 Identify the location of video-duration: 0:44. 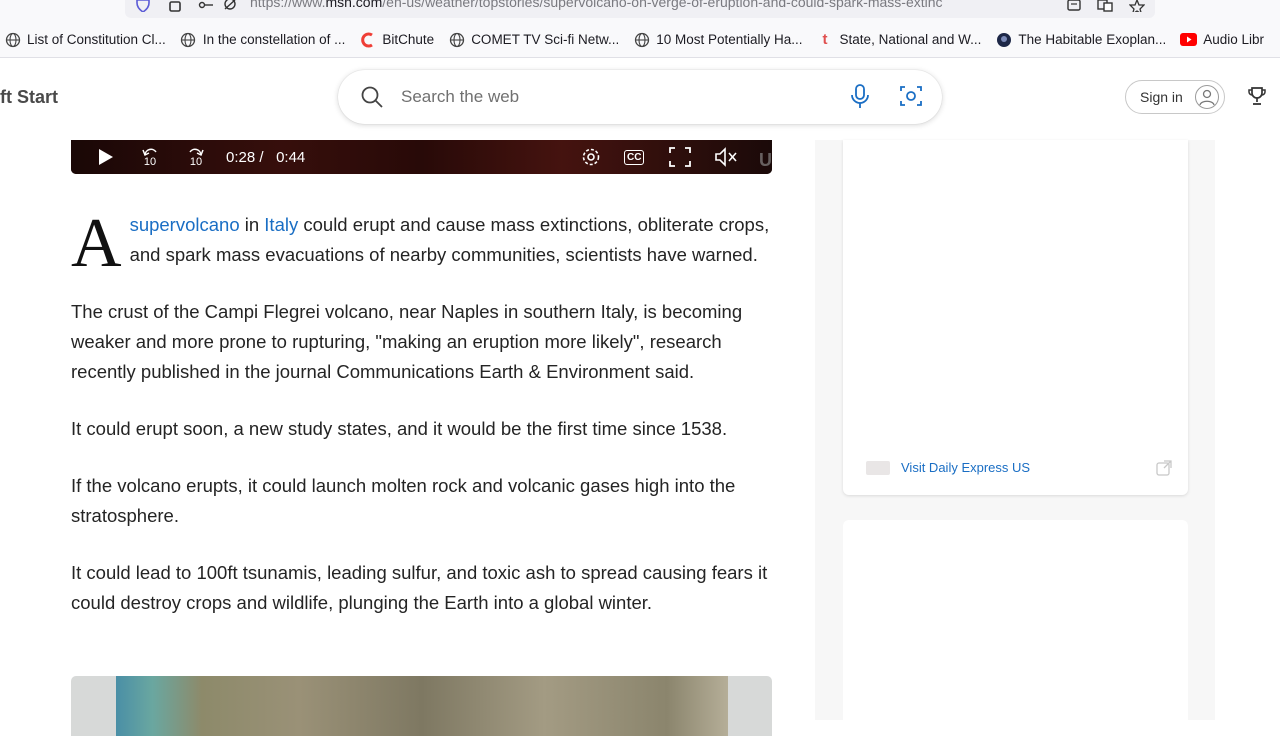
(291, 157).